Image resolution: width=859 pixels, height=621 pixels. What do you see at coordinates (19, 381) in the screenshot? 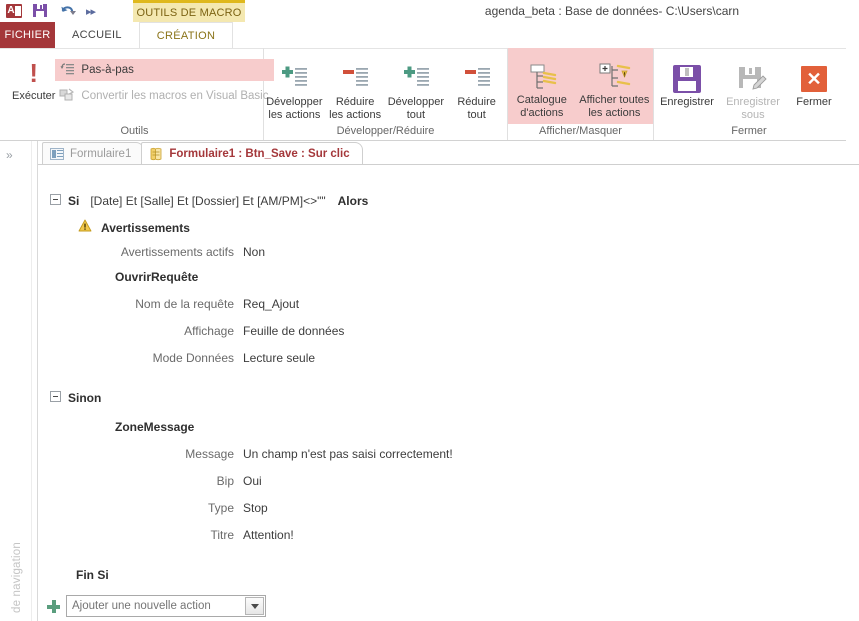
I see `navigation-pane: » de navigation` at bounding box center [19, 381].